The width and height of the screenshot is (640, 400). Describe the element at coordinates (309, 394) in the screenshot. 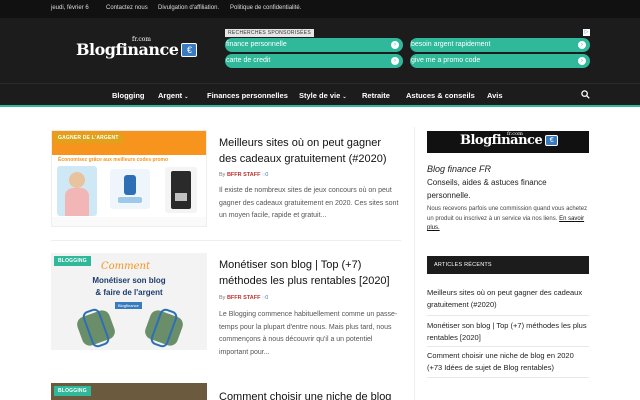

I see `post-title: Comment choisir une niche de blog` at that location.